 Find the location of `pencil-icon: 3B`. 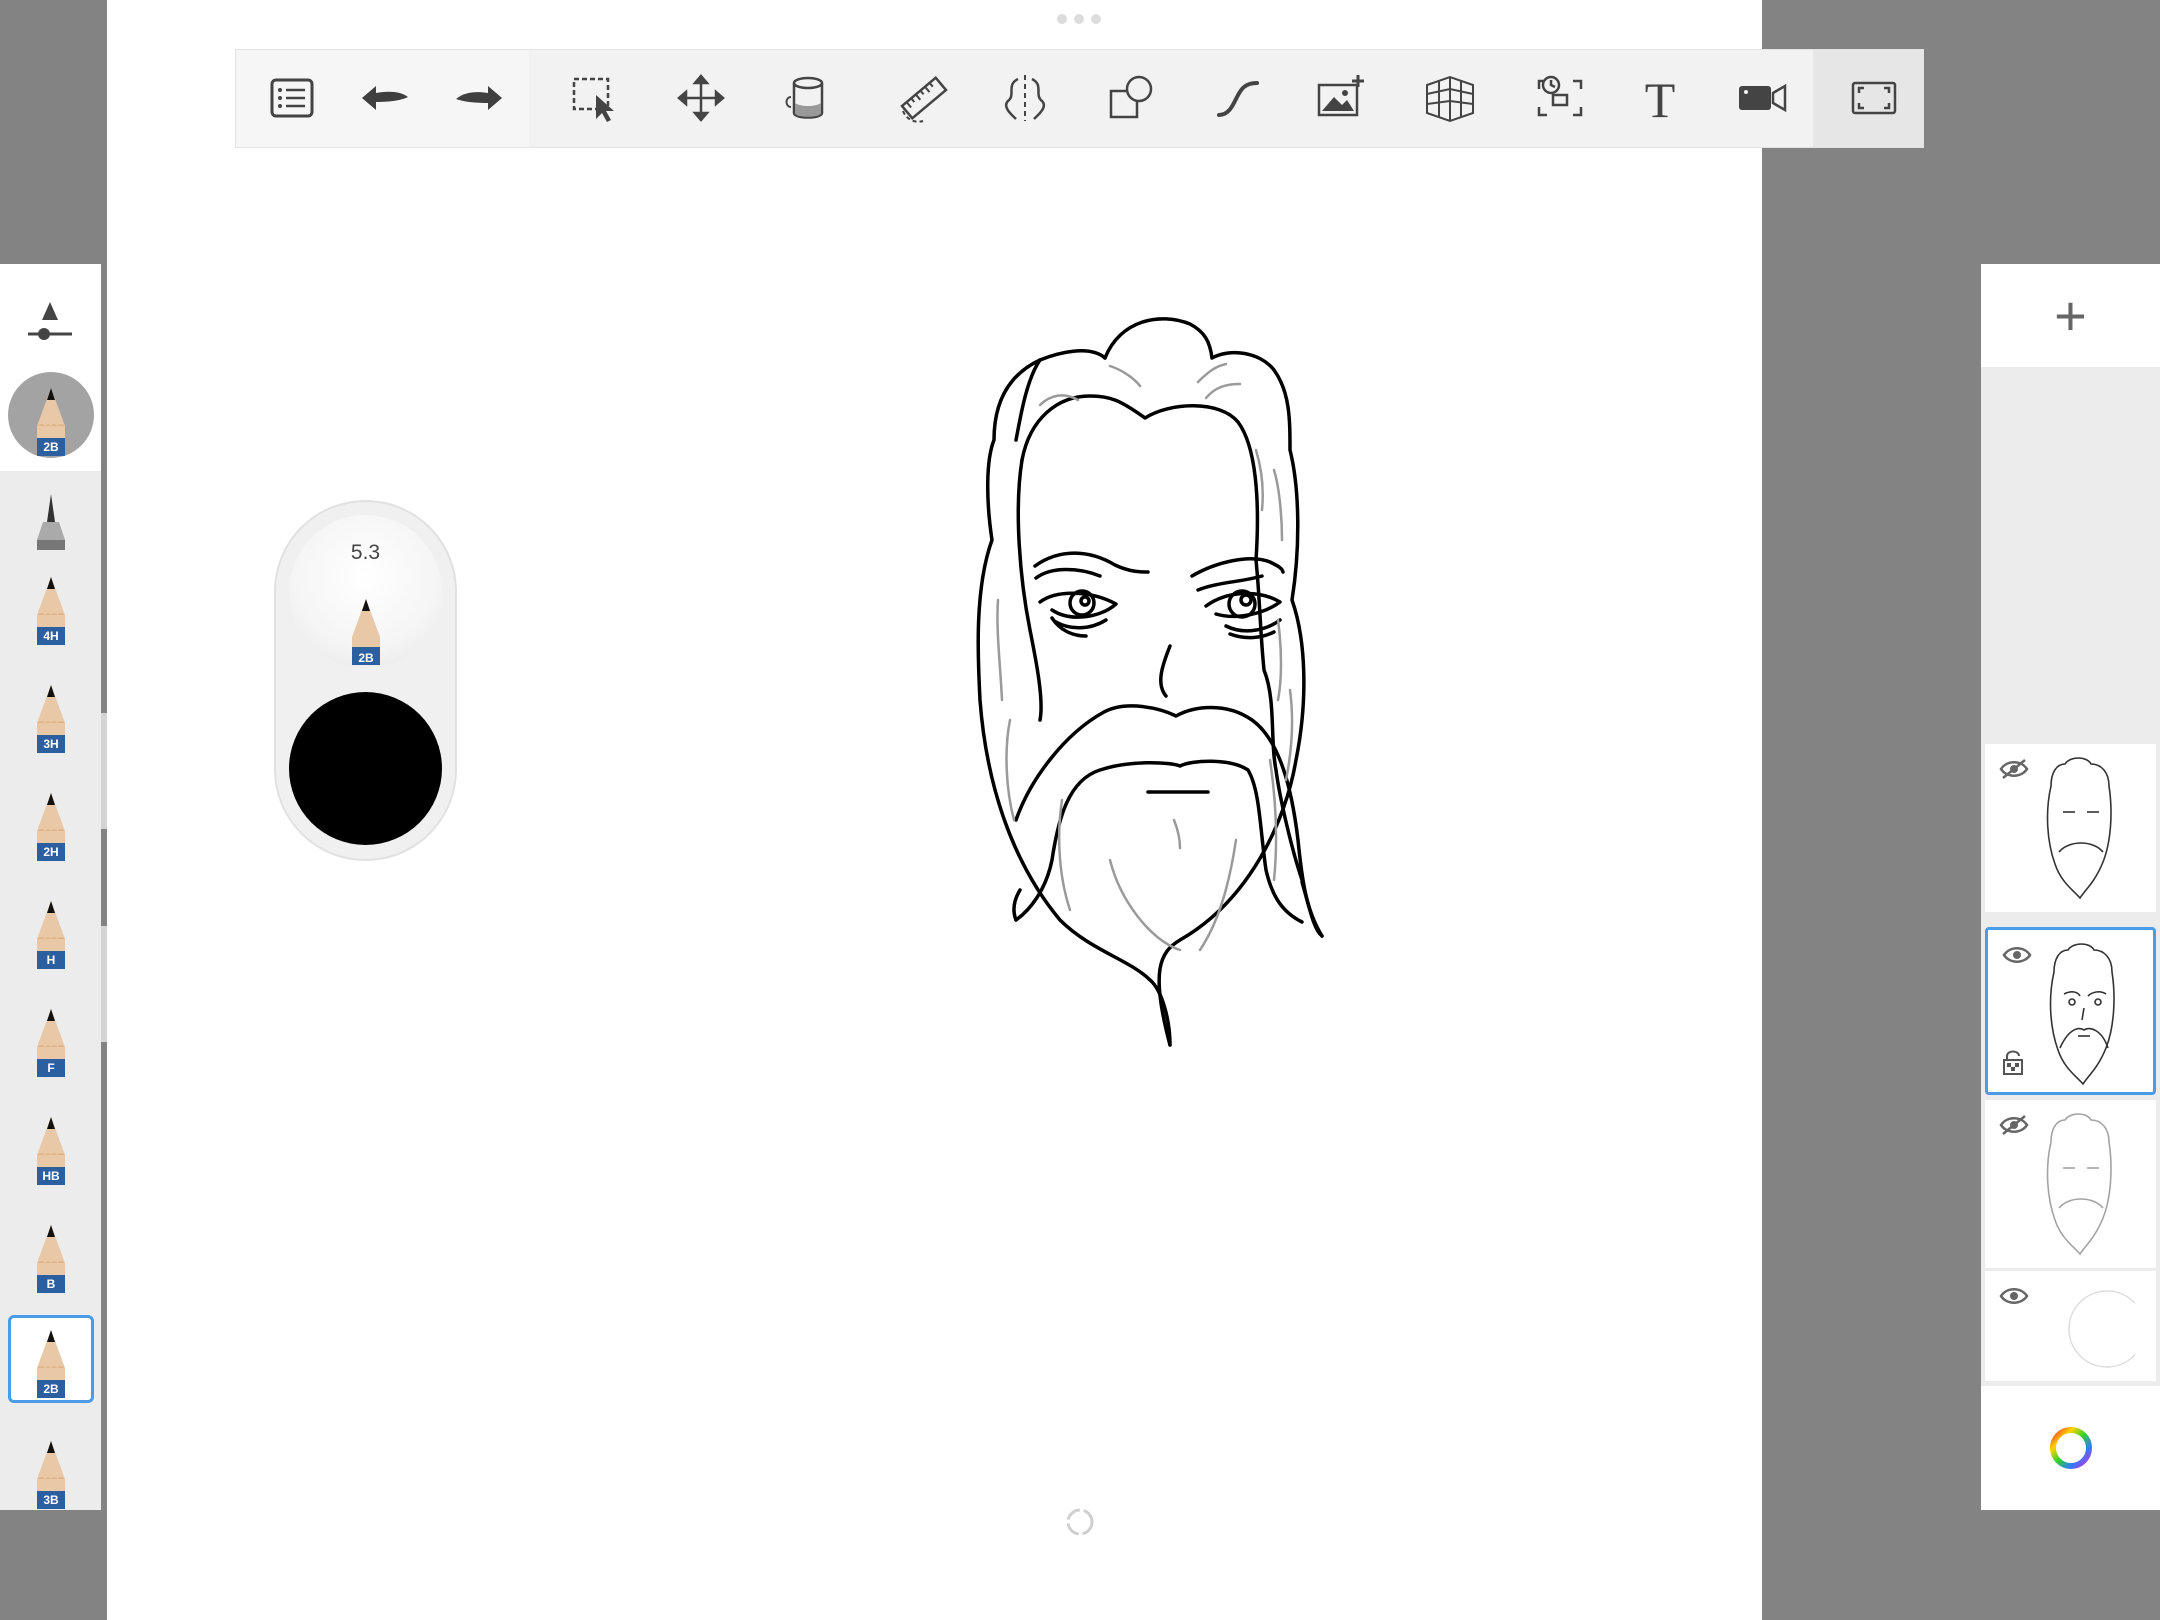

pencil-icon: 3B is located at coordinates (51, 1475).